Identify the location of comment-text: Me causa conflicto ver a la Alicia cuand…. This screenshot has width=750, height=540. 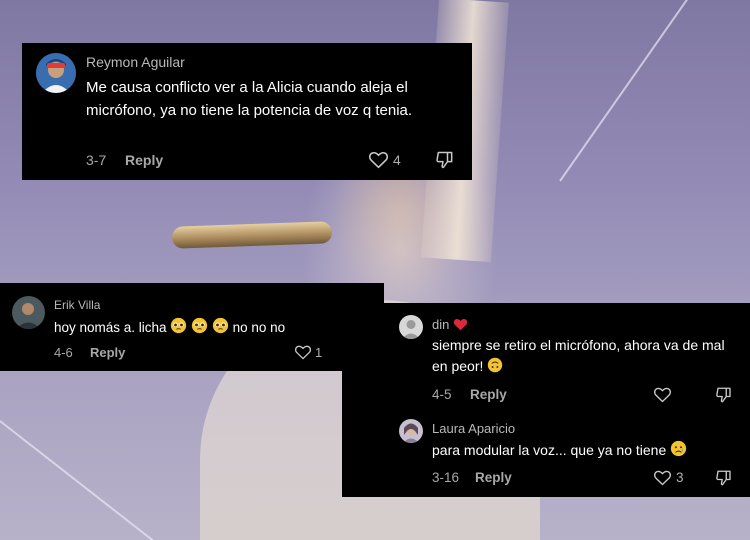
(249, 99).